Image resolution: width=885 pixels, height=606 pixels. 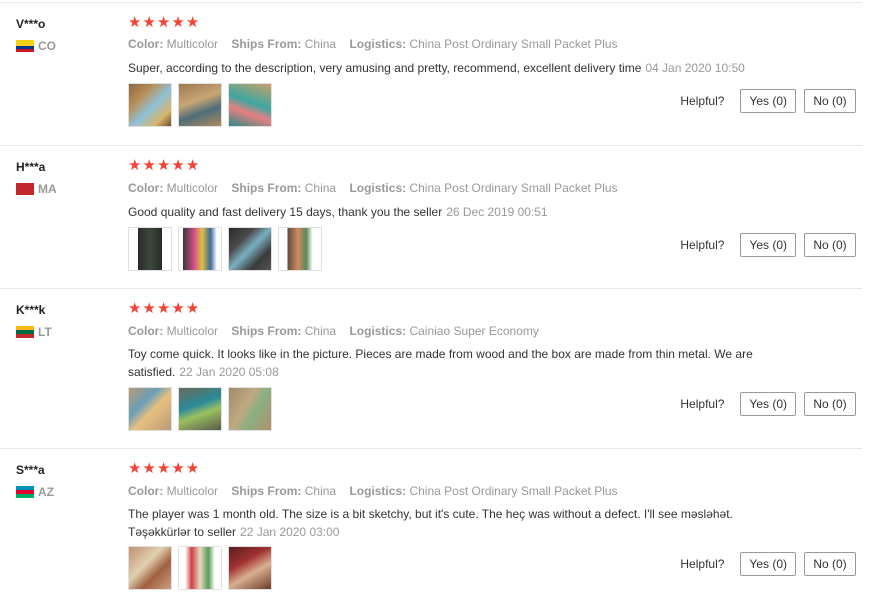 What do you see at coordinates (45, 332) in the screenshot?
I see `country-code: LT` at bounding box center [45, 332].